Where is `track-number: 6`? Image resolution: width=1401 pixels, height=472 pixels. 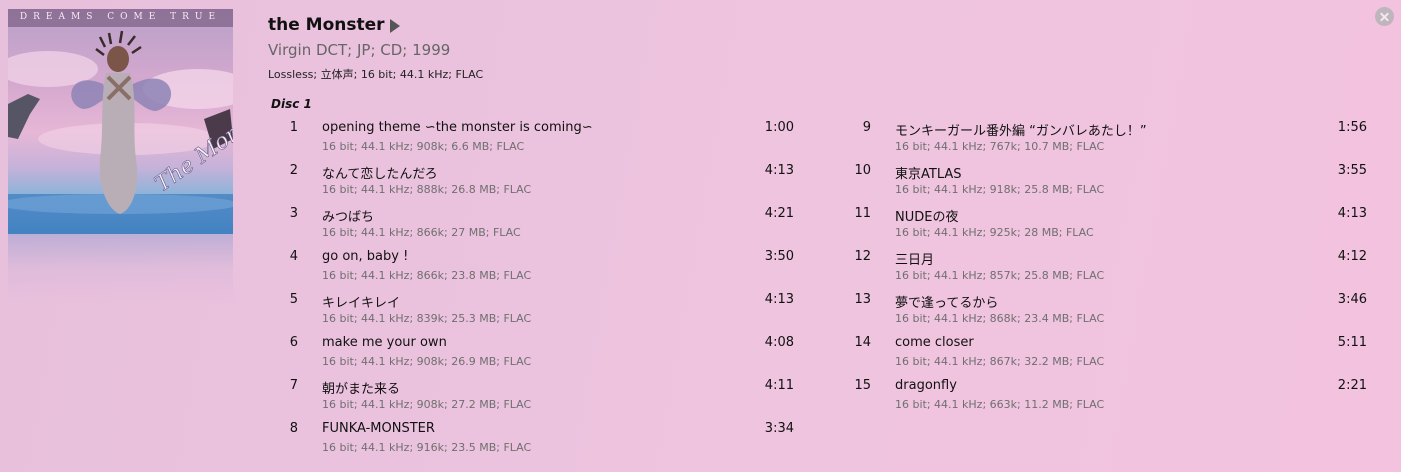 track-number: 6 is located at coordinates (293, 342).